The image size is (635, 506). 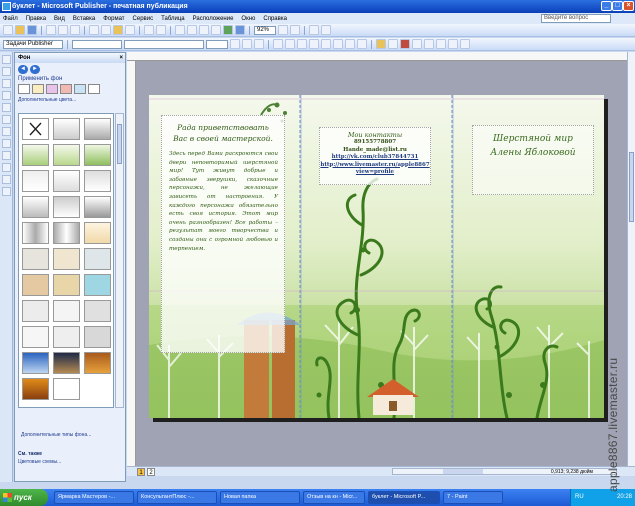 What do you see at coordinates (23, 69) in the screenshot?
I see `back-icon: ◄` at bounding box center [23, 69].